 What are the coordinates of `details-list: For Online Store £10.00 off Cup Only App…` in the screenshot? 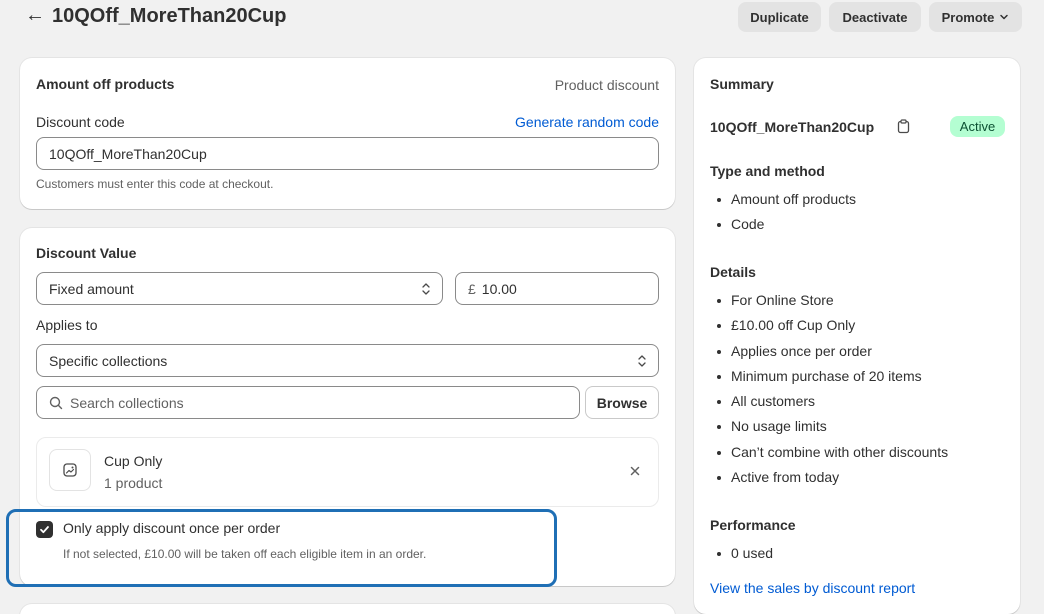 It's located at (832, 389).